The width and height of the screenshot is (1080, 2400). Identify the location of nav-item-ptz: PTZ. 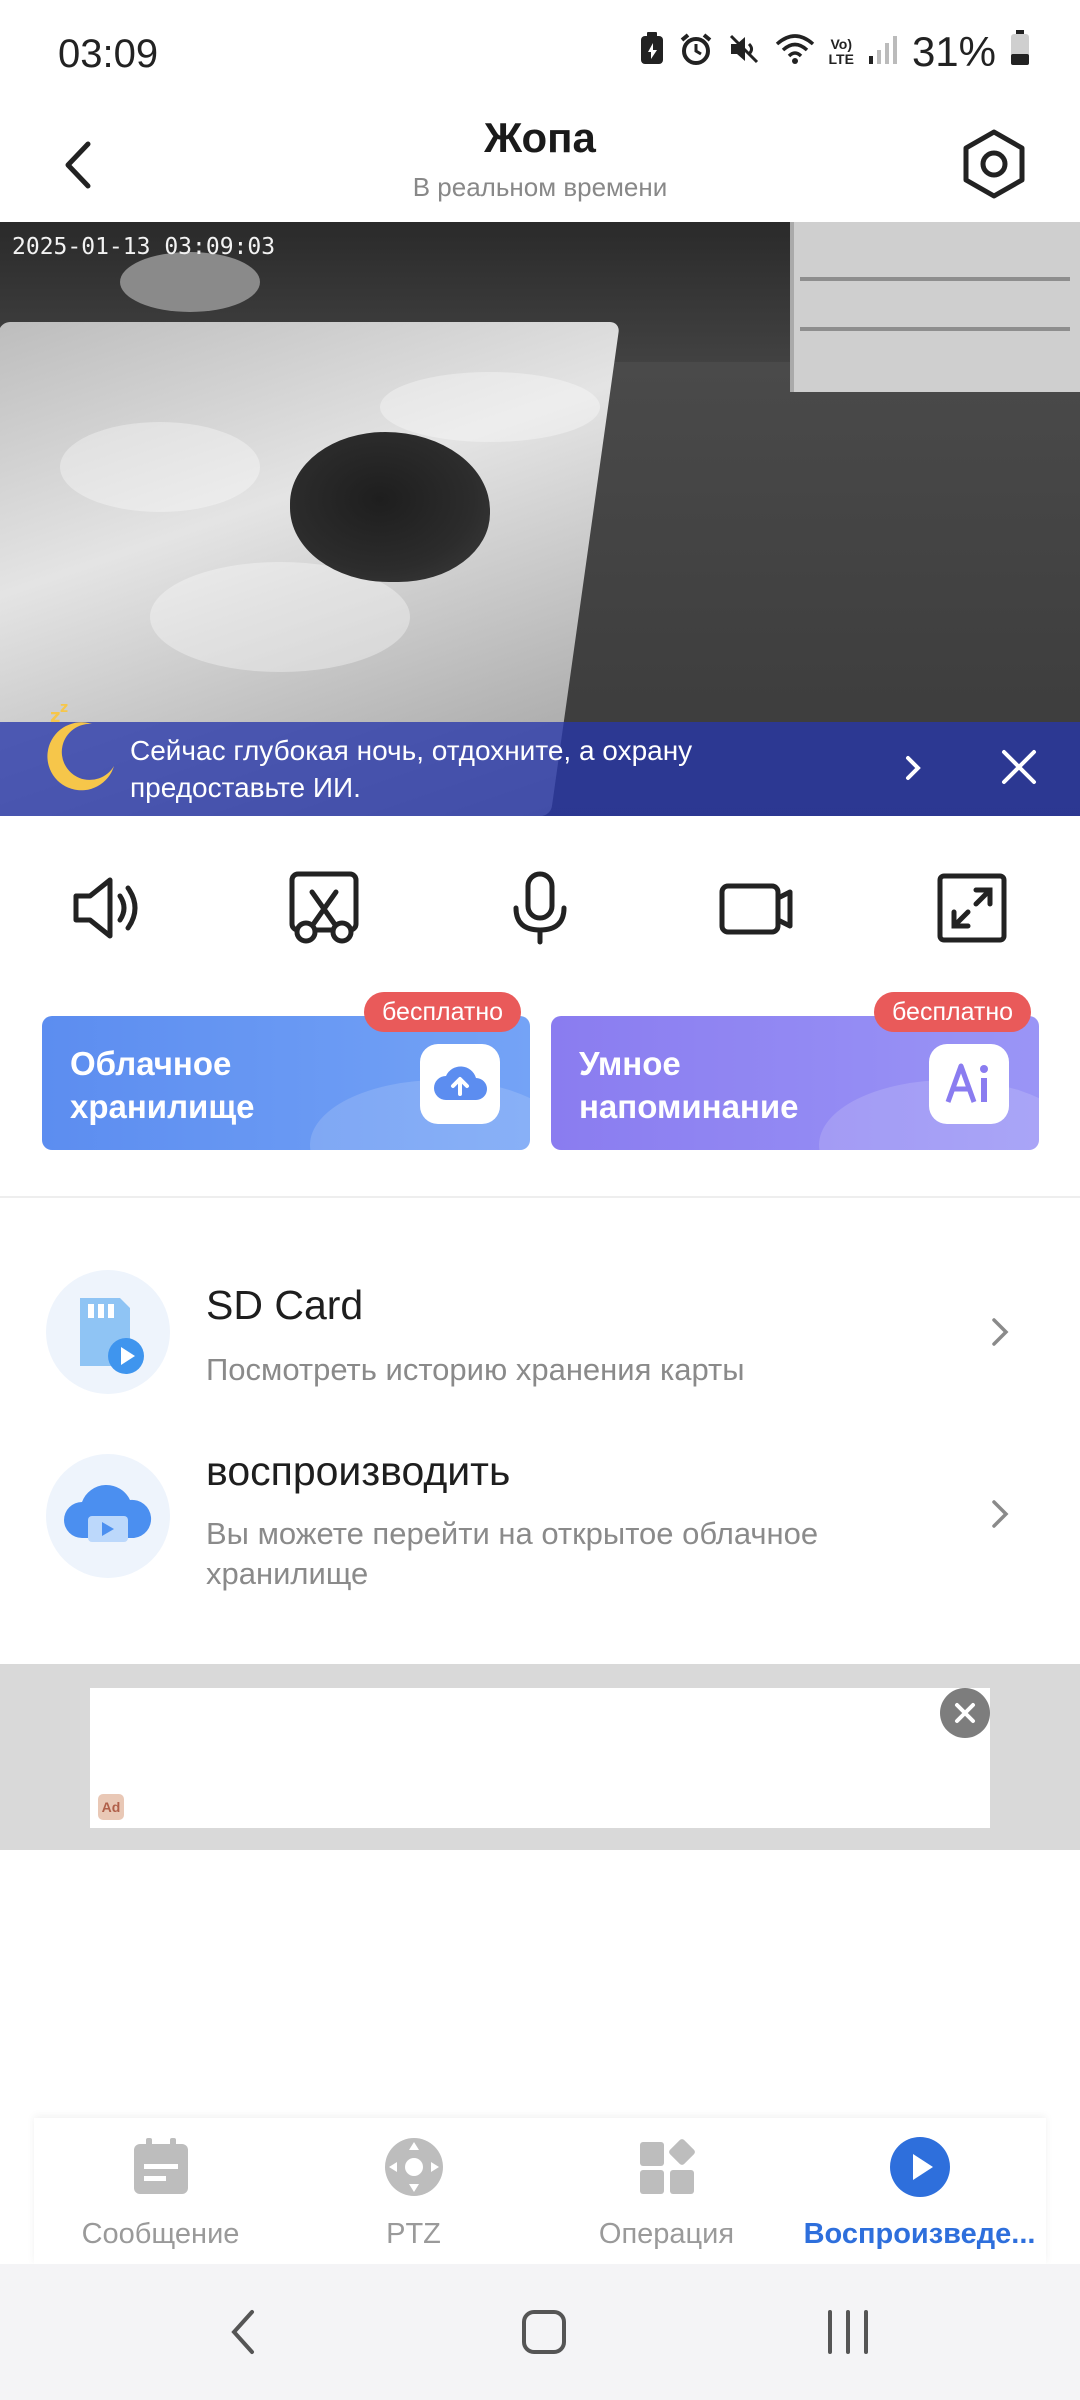
(413, 2191).